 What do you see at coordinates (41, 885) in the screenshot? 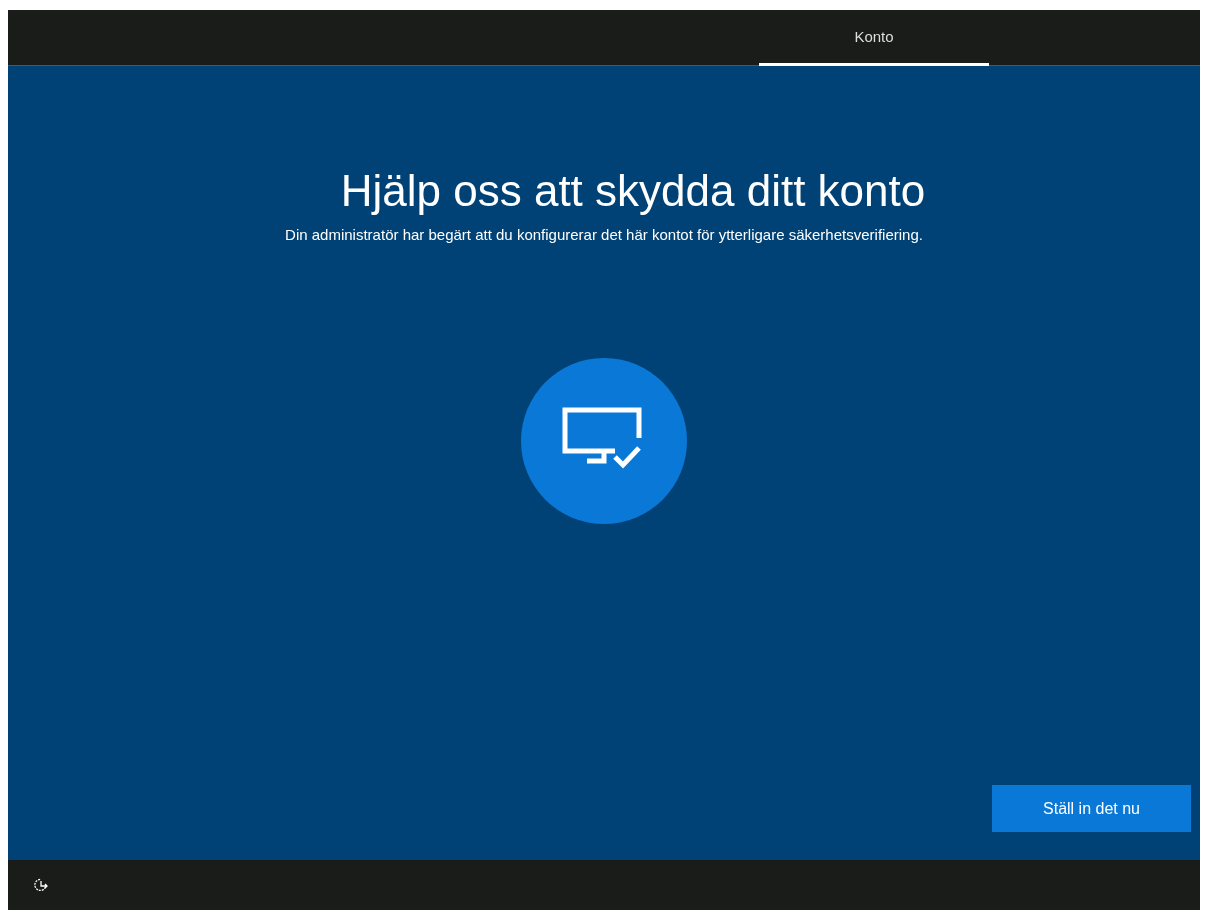
I see `accessibility-icon` at bounding box center [41, 885].